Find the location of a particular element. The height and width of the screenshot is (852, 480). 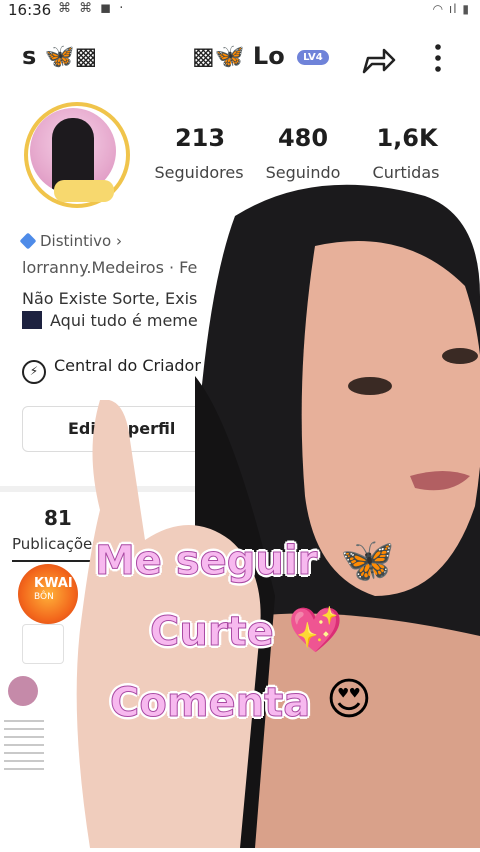

butterfly-emoji-icon: 🦋 is located at coordinates (367, 560).